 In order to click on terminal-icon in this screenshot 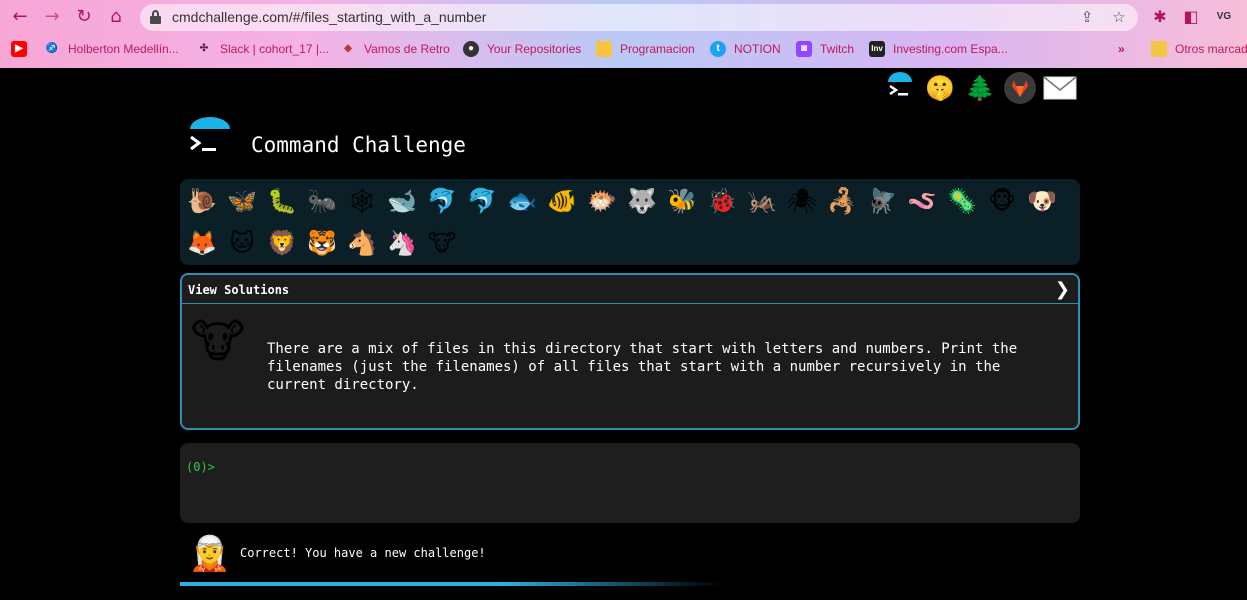, I will do `click(900, 88)`.